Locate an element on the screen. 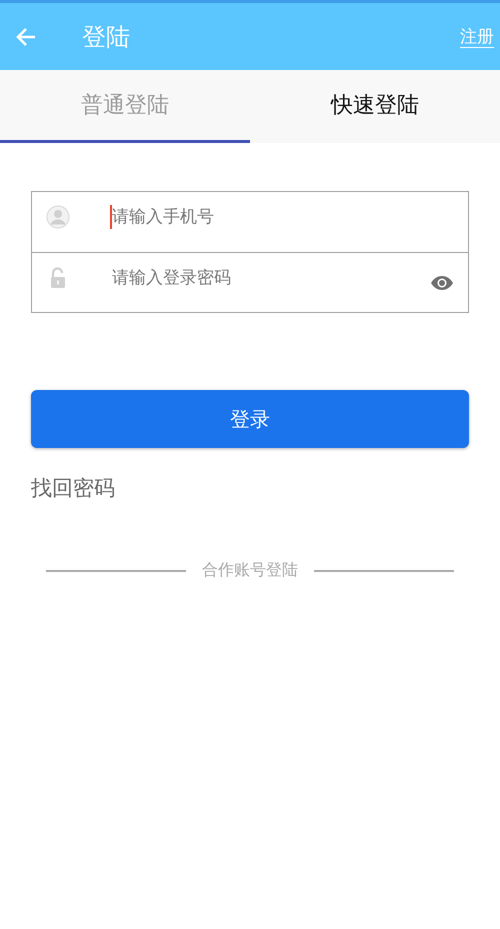 The height and width of the screenshot is (929, 500). page-title: 登陆 is located at coordinates (106, 37).